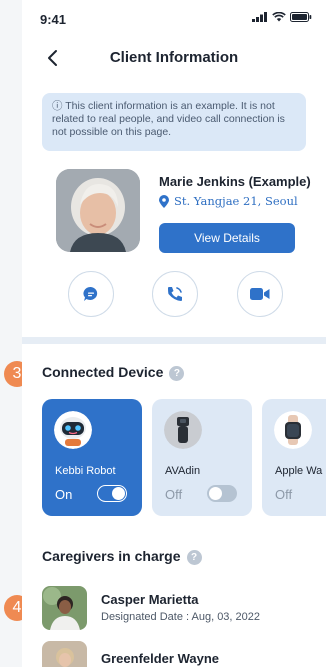  What do you see at coordinates (236, 201) in the screenshot?
I see `client-address-text: St. Yangjae 21, Seoul` at bounding box center [236, 201].